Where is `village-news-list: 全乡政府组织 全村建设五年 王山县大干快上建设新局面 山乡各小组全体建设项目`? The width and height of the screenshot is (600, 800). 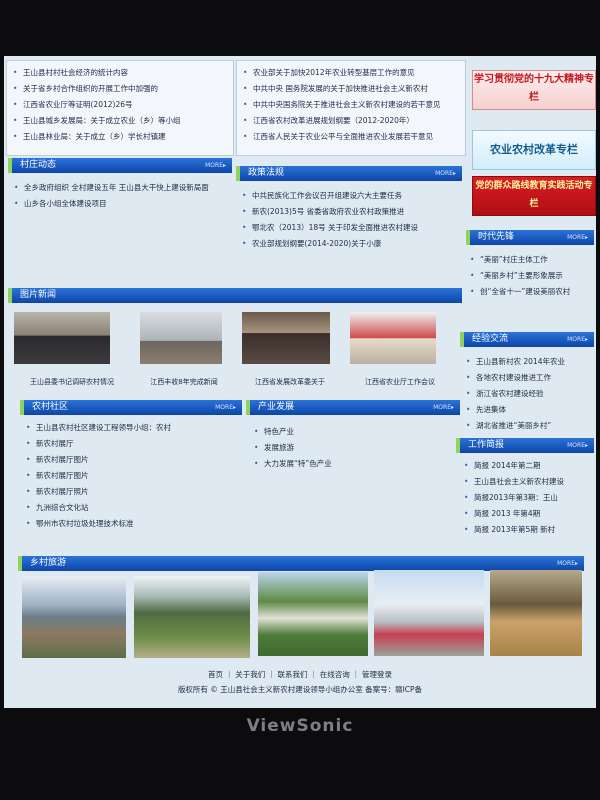
village-news-list: 全乡政府组织 全村建设五年 王山县大干快上建设新局面 山乡各小组全体建设项目 is located at coordinates (120, 196).